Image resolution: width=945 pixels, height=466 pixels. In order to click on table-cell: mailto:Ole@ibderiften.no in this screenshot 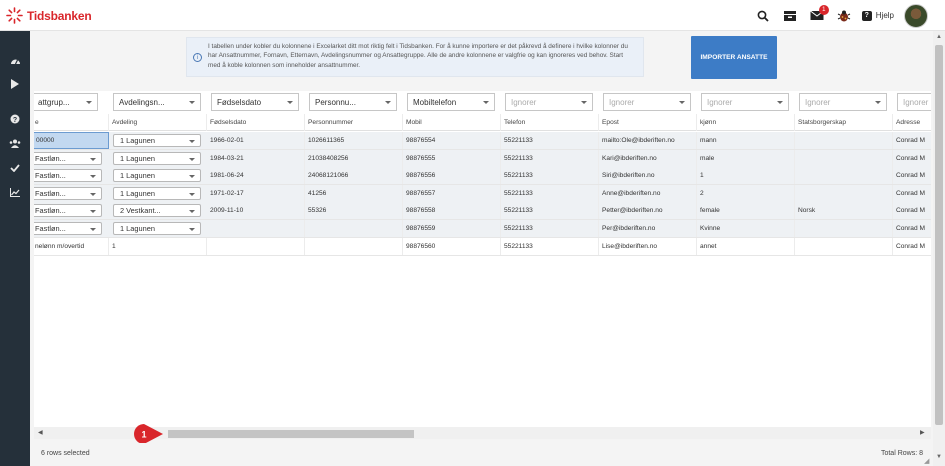, I will do `click(648, 140)`.